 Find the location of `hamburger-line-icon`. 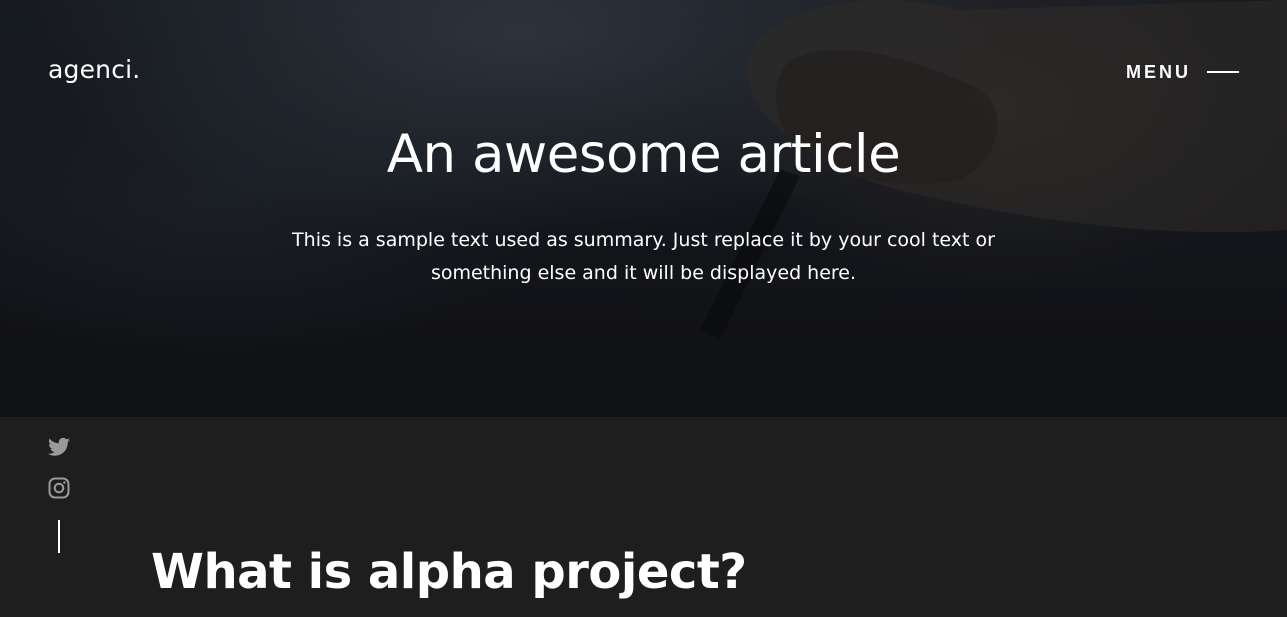

hamburger-line-icon is located at coordinates (1223, 72).